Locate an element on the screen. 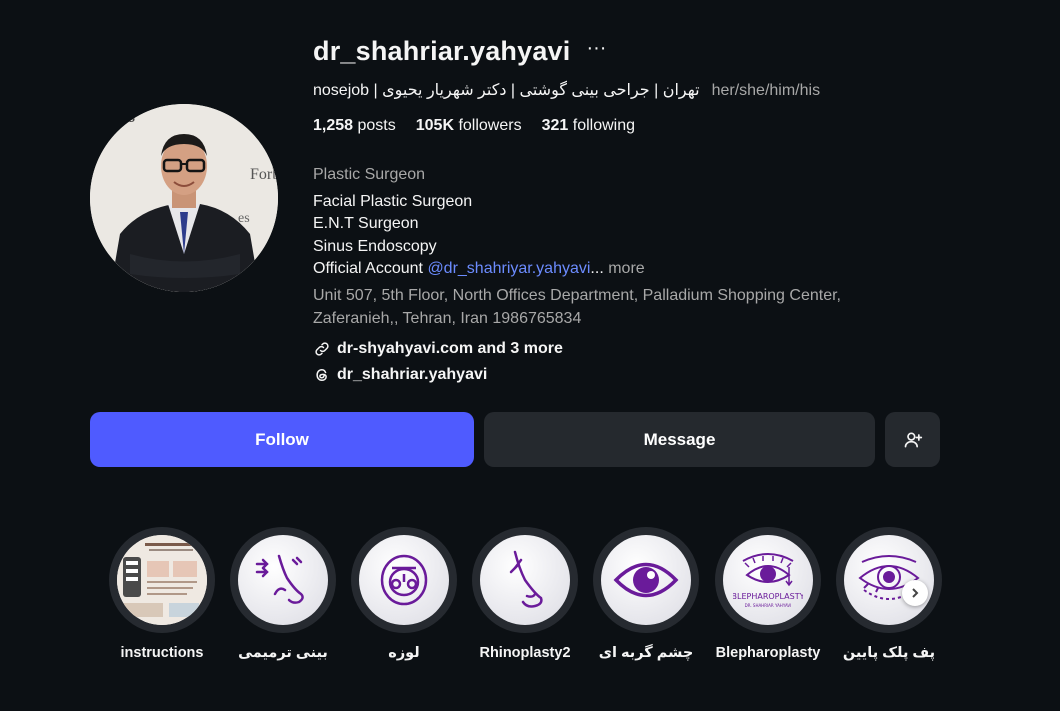 The width and height of the screenshot is (1060, 711). threads-icon is located at coordinates (321, 375).